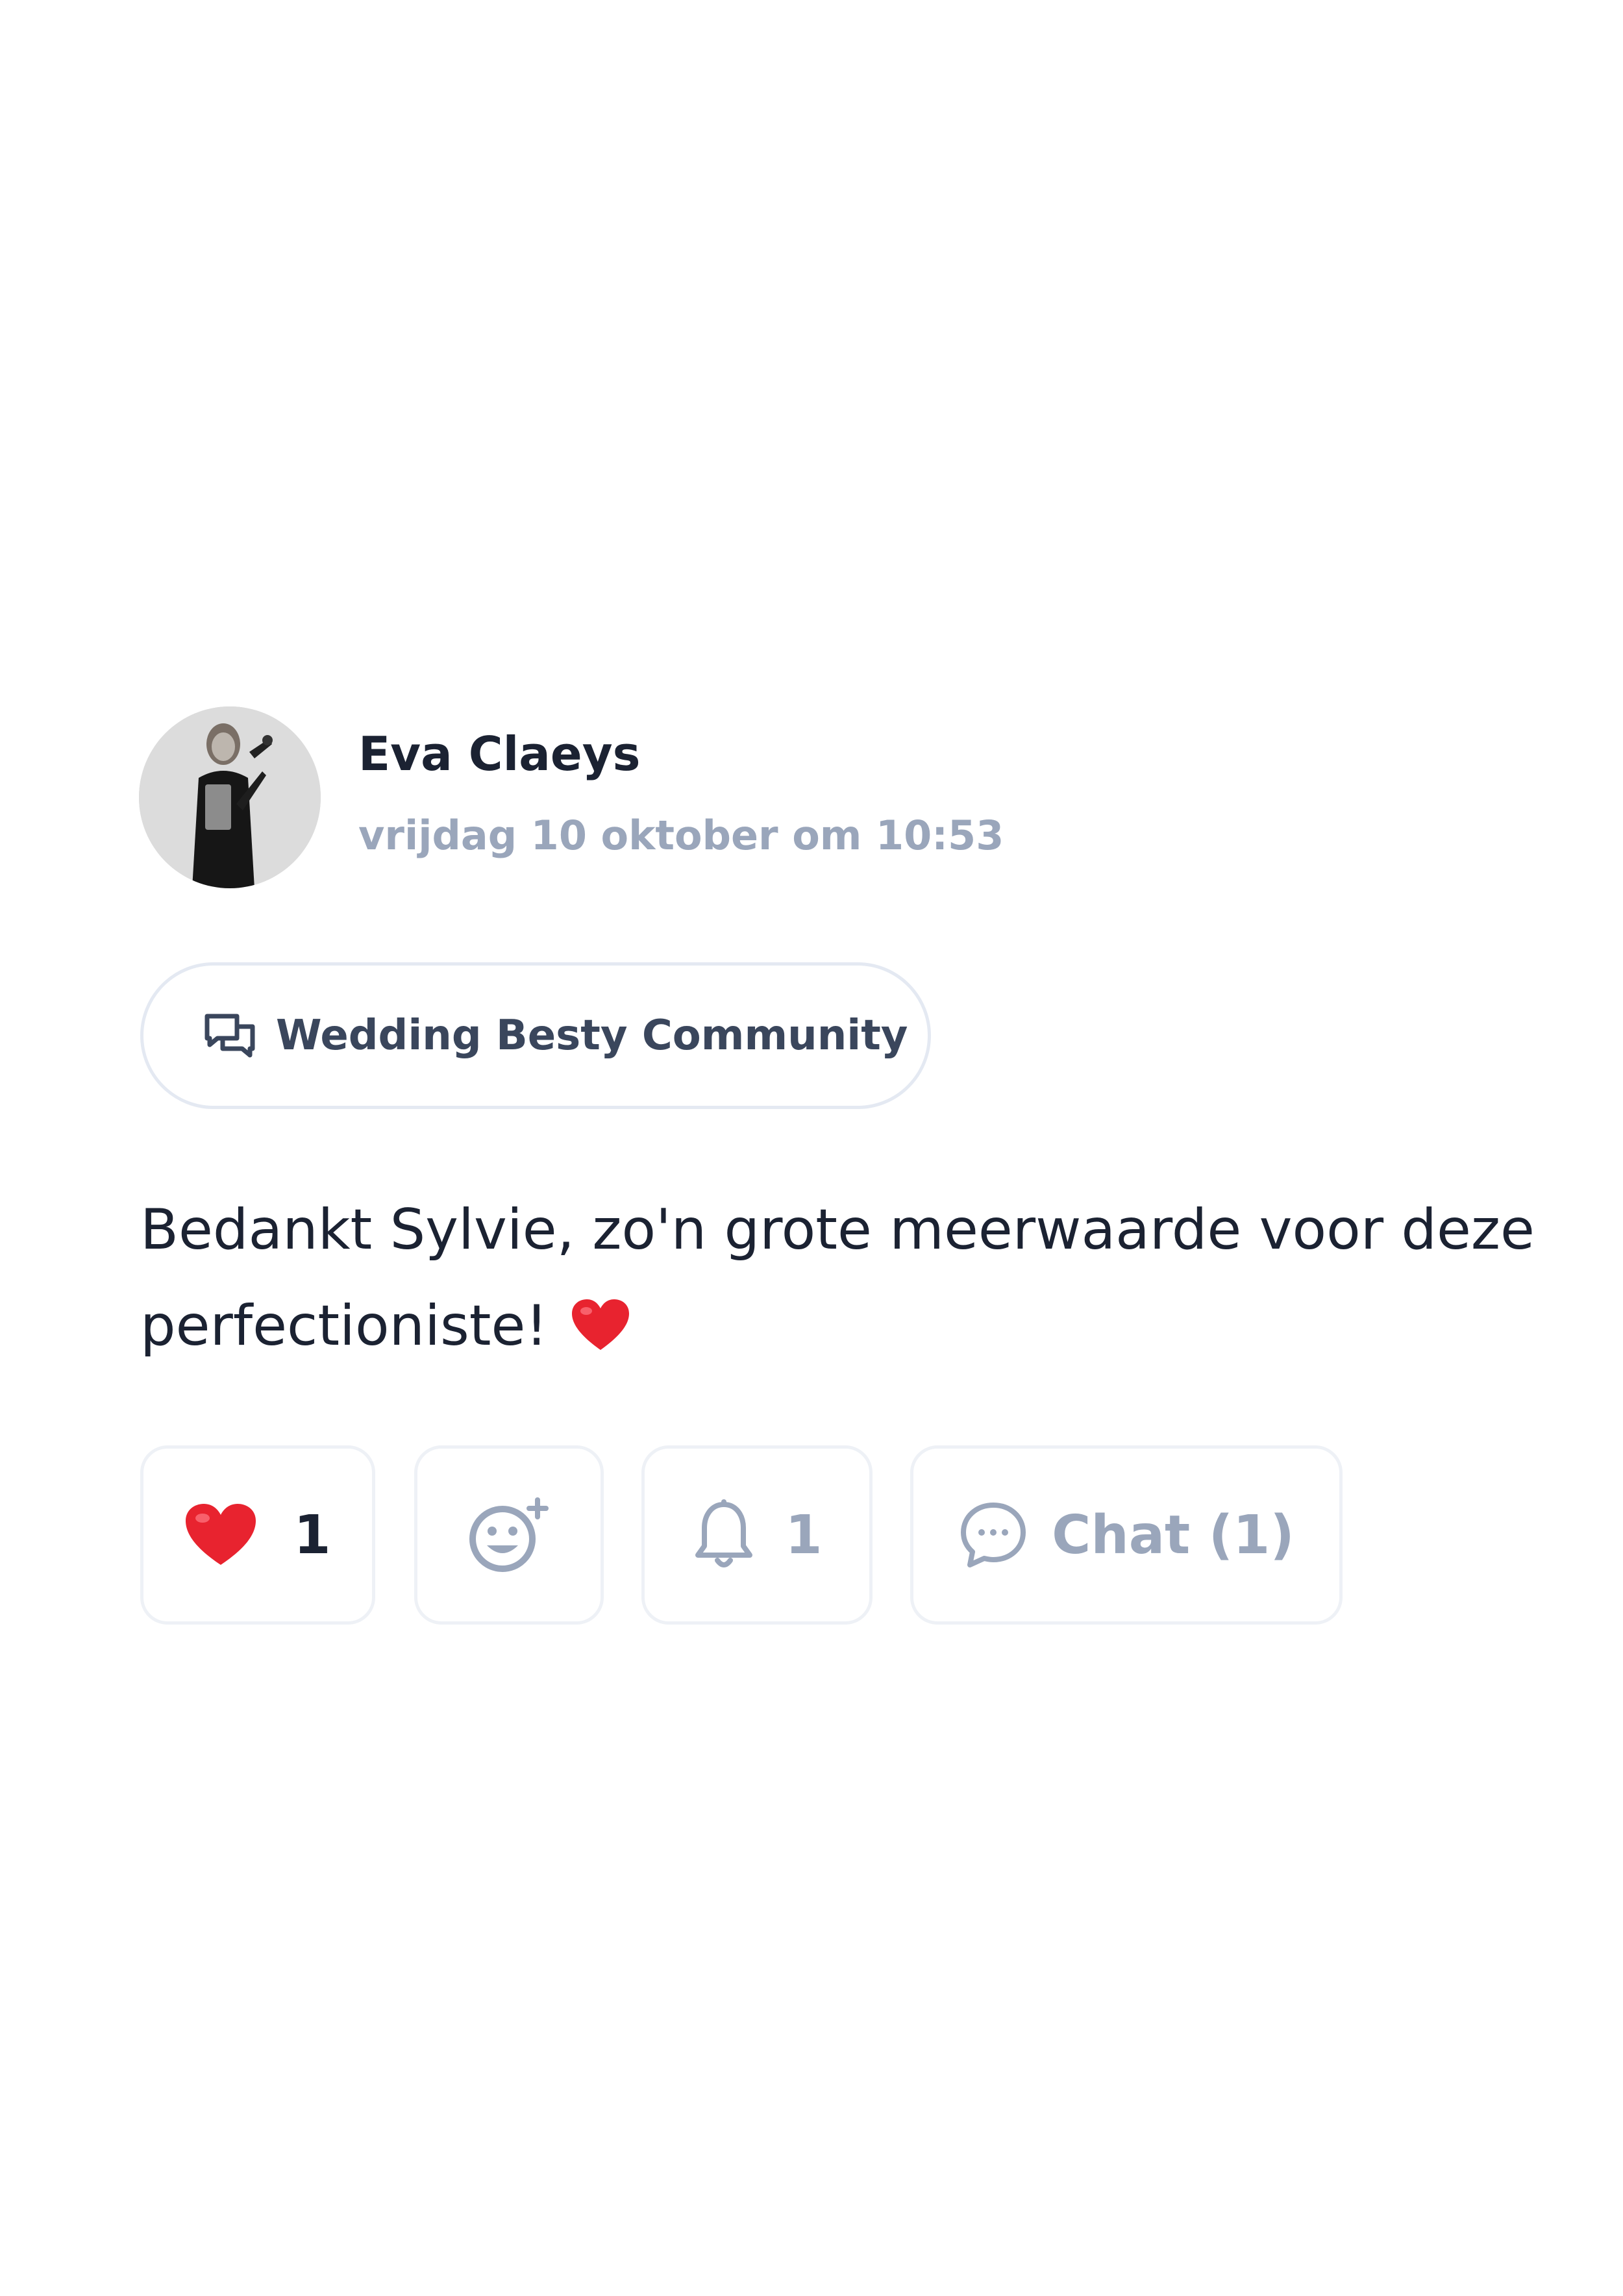  Describe the element at coordinates (724, 1533) in the screenshot. I see `bell-icon` at that location.